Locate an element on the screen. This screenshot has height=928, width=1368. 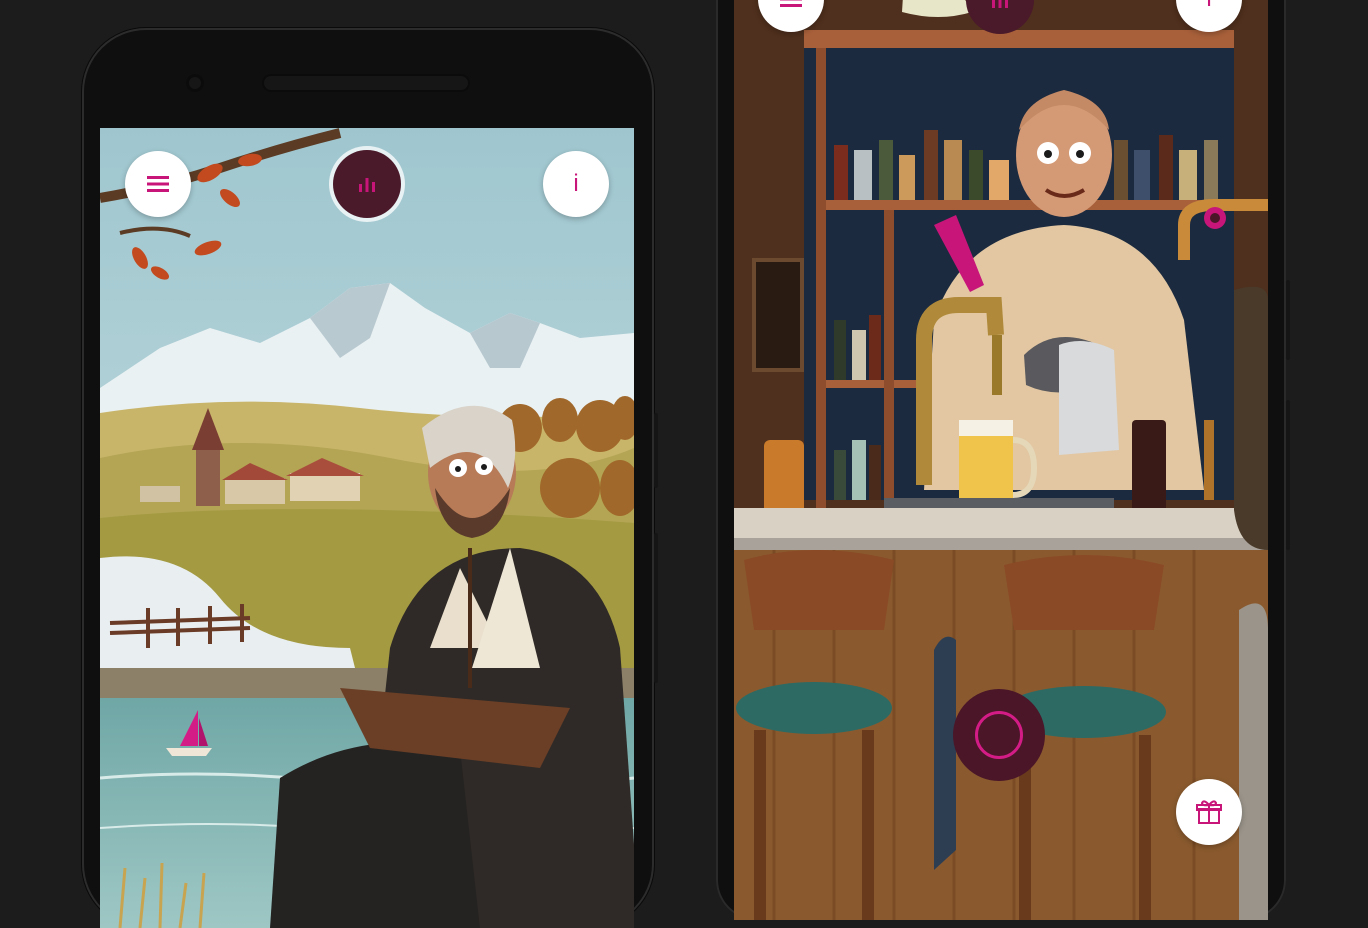
front-camera is located at coordinates (195, 83).